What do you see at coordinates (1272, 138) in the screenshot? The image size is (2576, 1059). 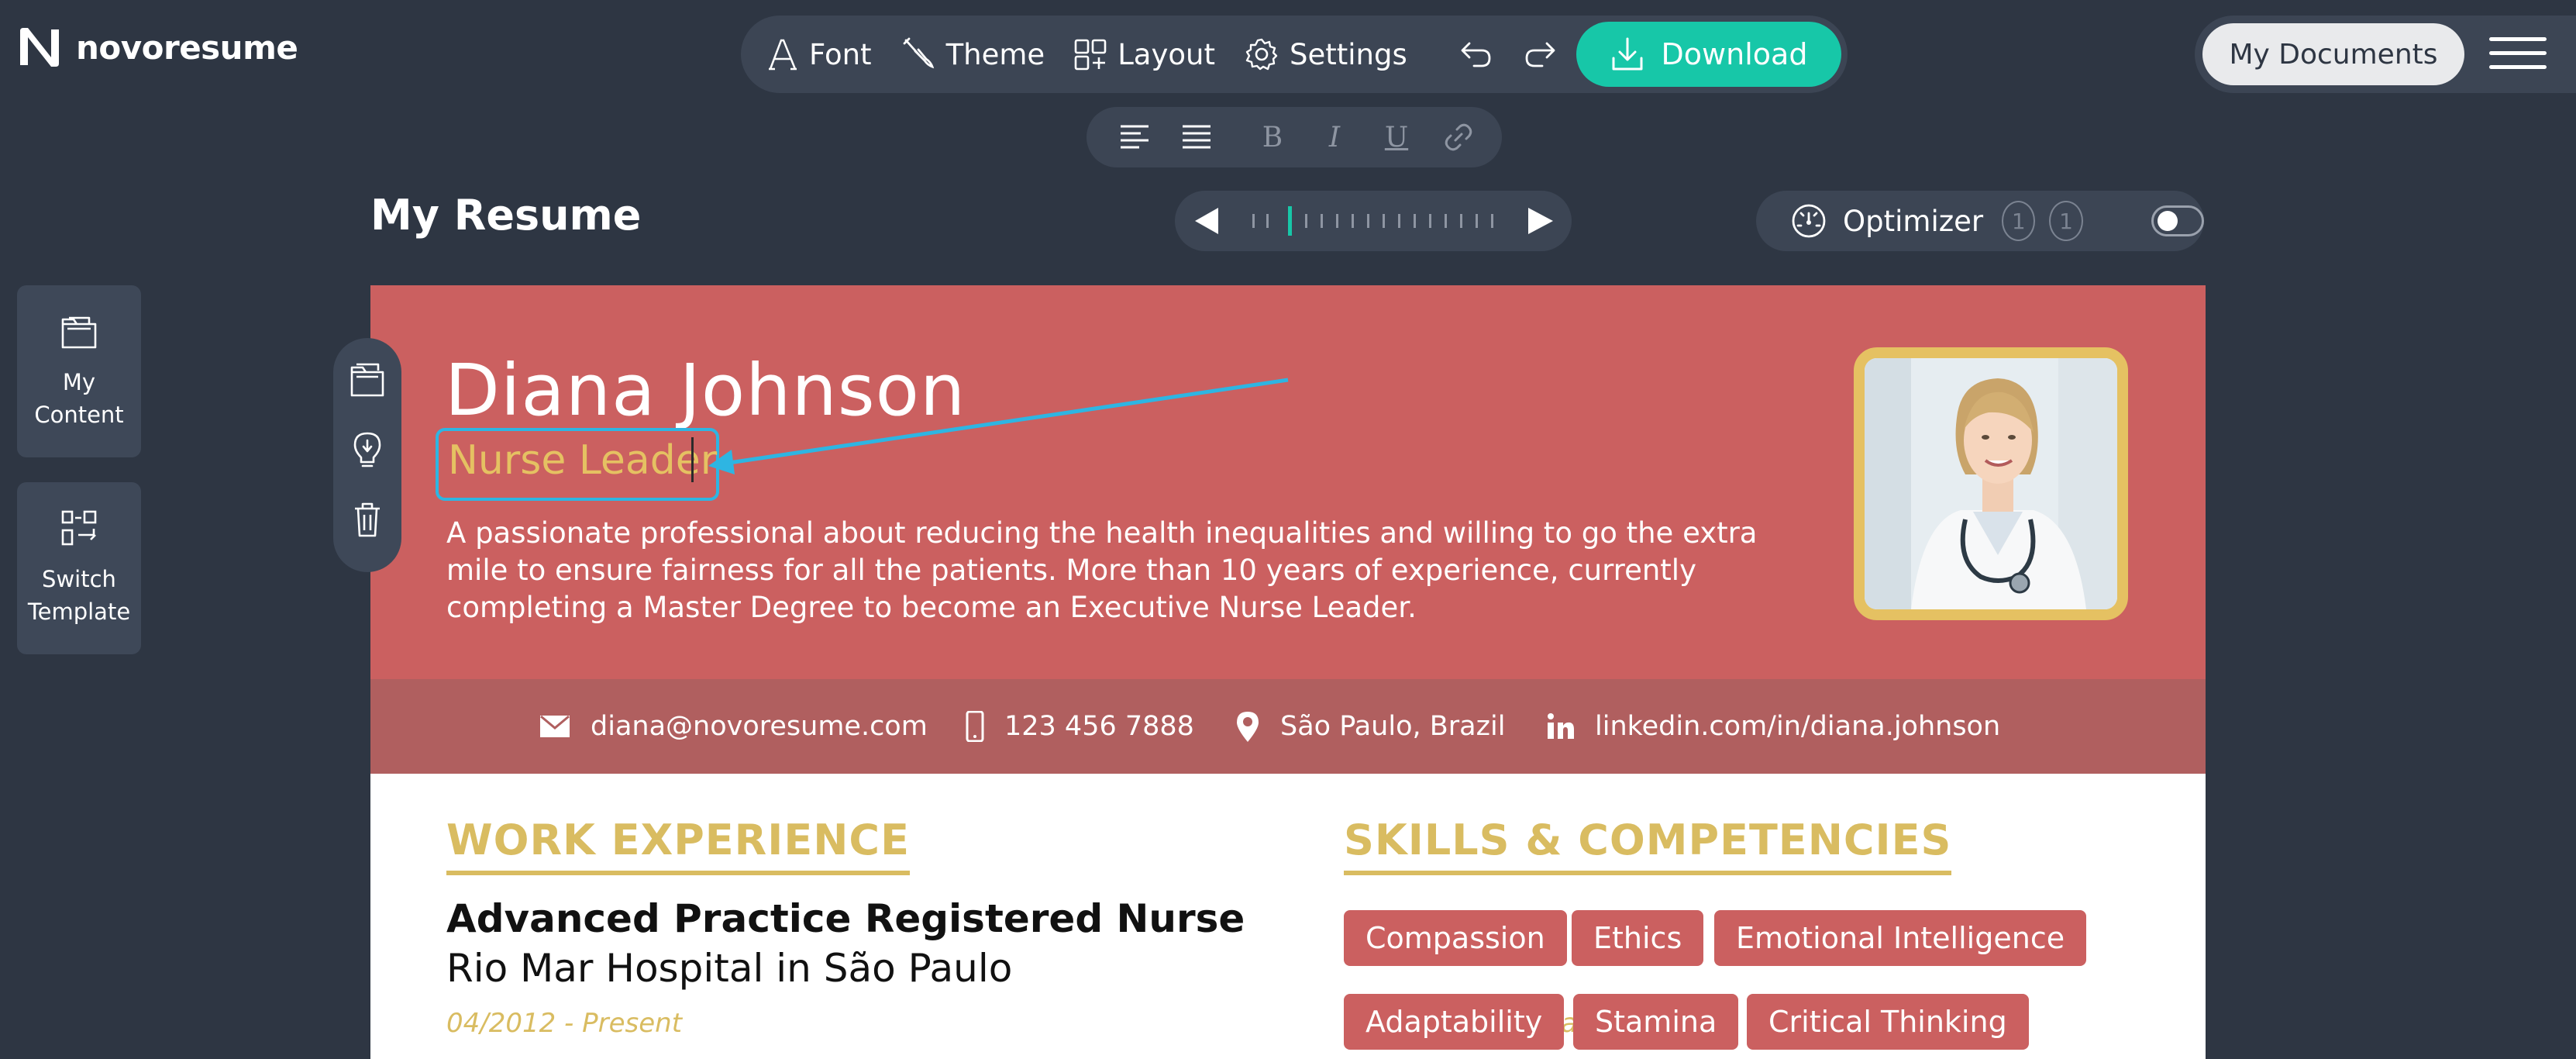 I see `bold-button: B` at bounding box center [1272, 138].